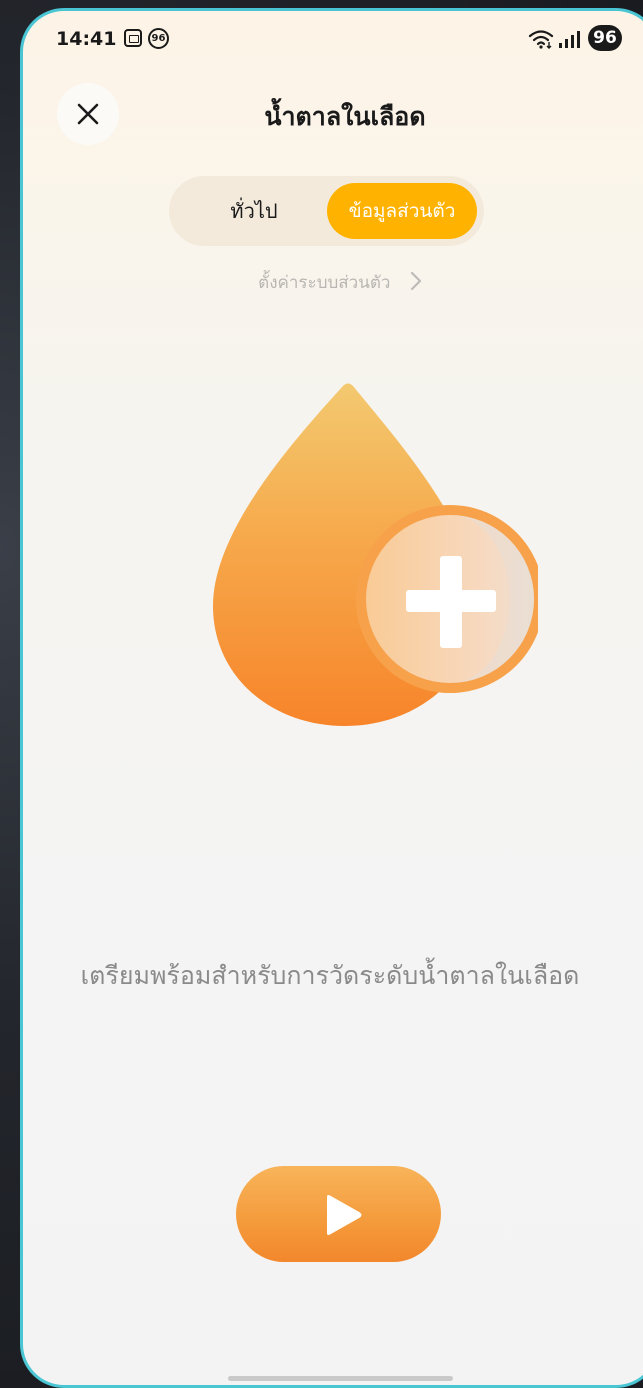 This screenshot has height=1388, width=643. I want to click on start-measurement-button, so click(338, 1214).